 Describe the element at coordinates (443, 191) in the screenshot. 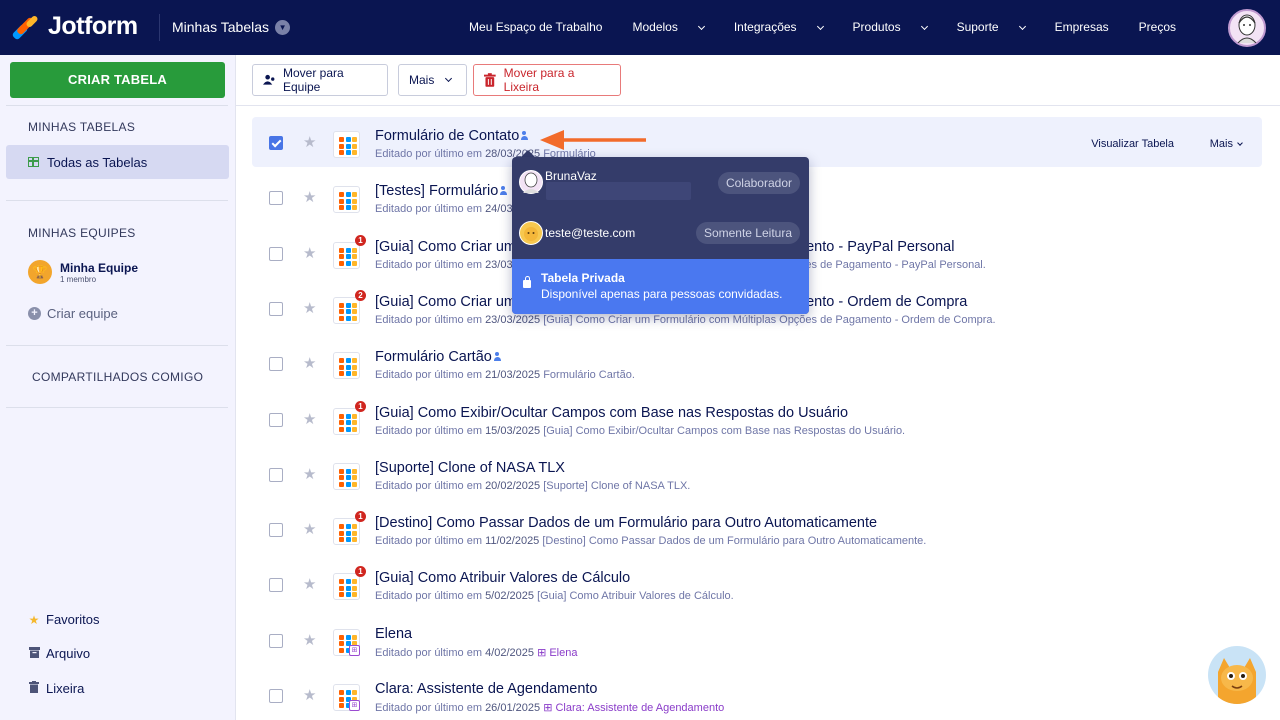

I see `row-title: [Testes] Formulário` at that location.